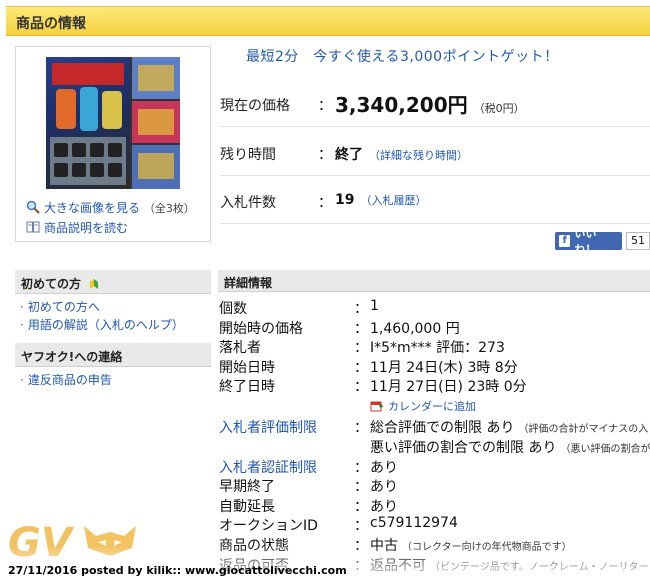 This screenshot has height=579, width=650. I want to click on detail-value-text: I*5*m*** 評価：273, so click(437, 348).